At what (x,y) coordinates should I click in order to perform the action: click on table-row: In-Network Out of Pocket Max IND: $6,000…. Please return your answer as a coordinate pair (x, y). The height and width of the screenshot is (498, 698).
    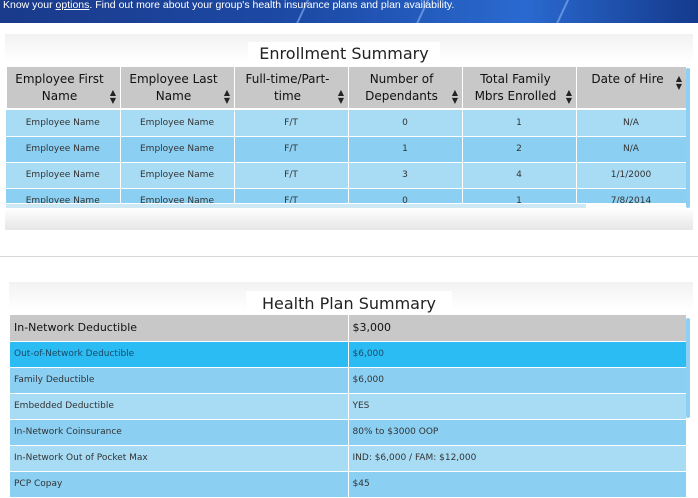
    Looking at the image, I should click on (348, 458).